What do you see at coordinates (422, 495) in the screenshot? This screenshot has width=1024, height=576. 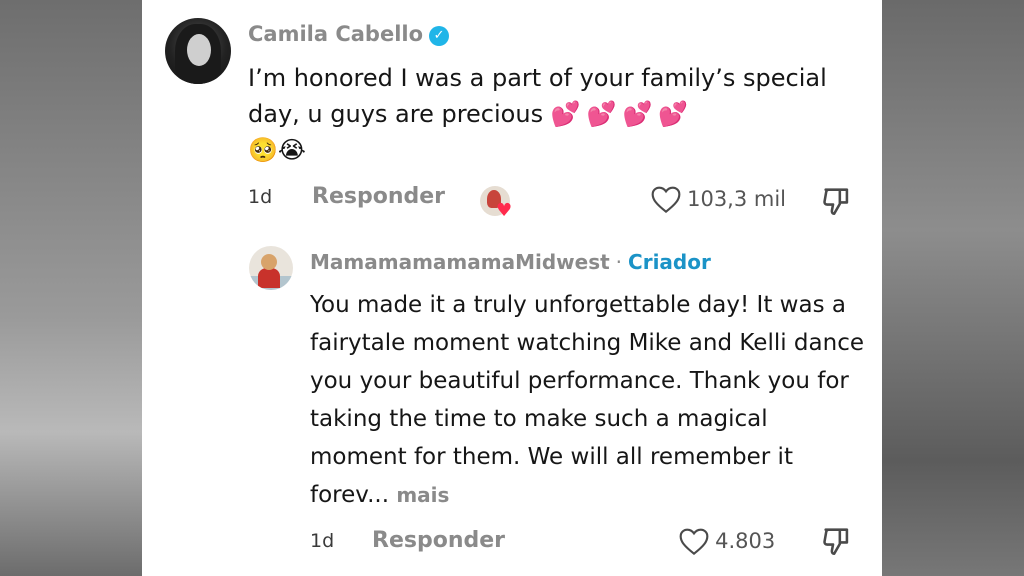 I see `more-link: mais` at bounding box center [422, 495].